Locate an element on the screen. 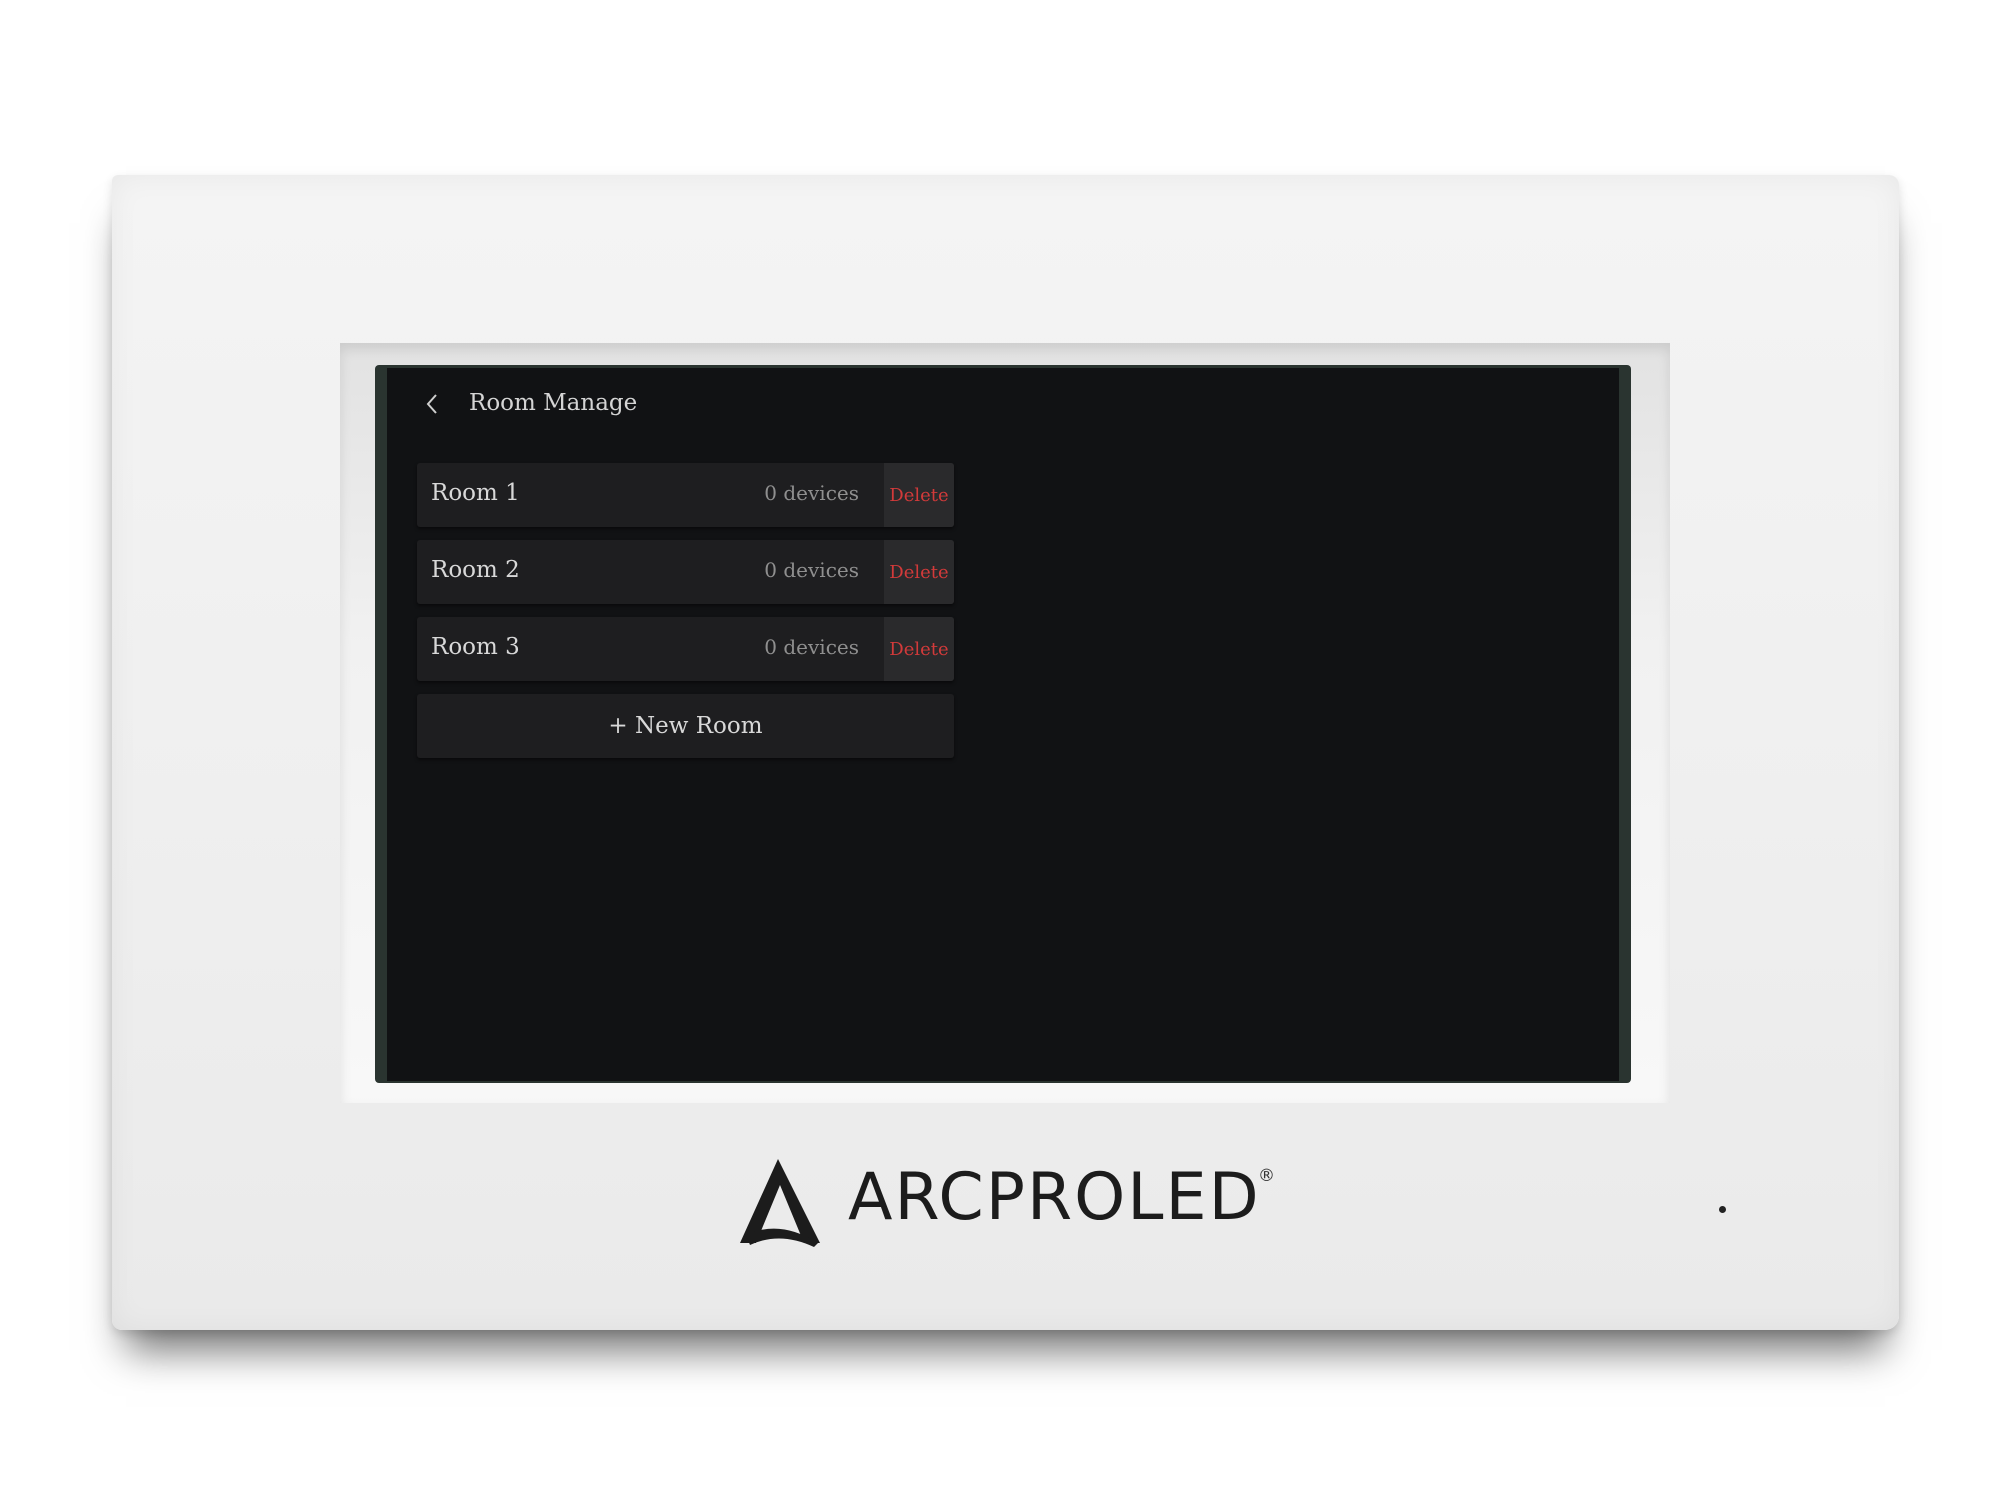 The width and height of the screenshot is (2000, 1500). new-room-button: + New Room is located at coordinates (685, 726).